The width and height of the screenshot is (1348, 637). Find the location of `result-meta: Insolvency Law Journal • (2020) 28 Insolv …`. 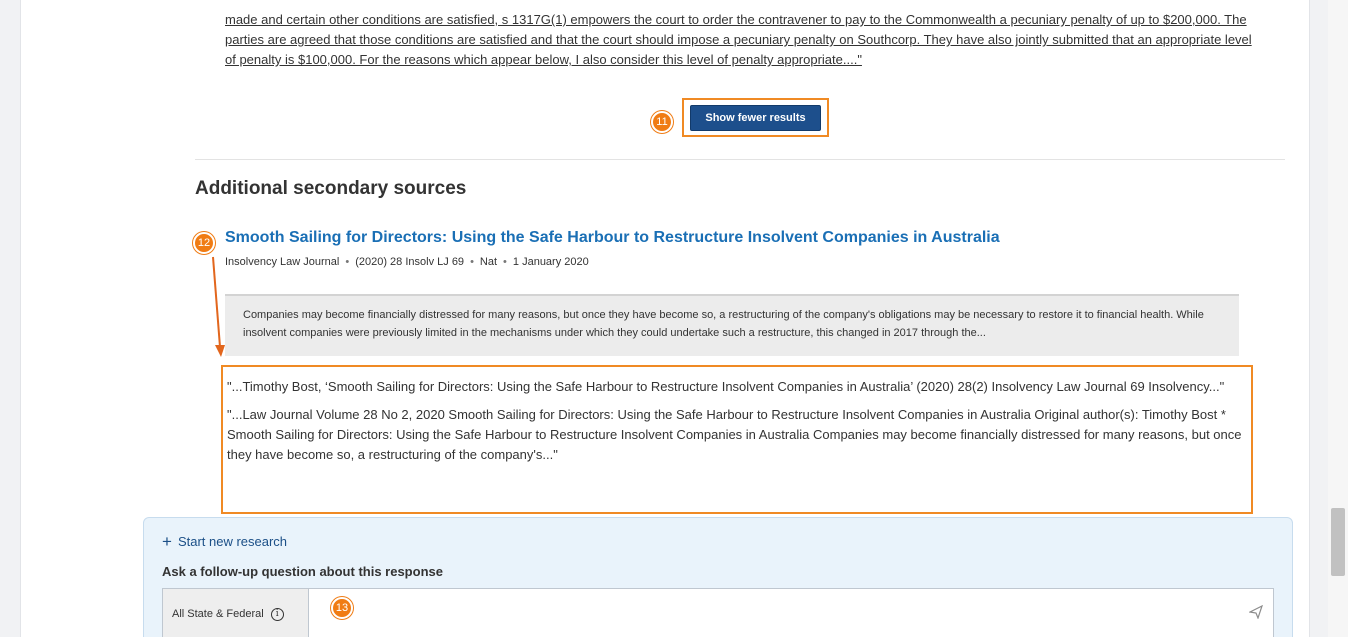

result-meta: Insolvency Law Journal • (2020) 28 Insolv … is located at coordinates (407, 262).